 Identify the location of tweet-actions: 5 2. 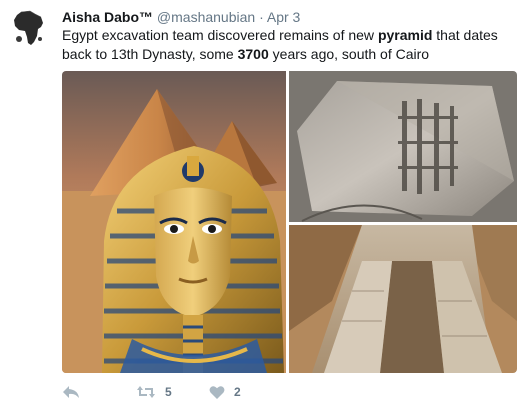
(282, 392).